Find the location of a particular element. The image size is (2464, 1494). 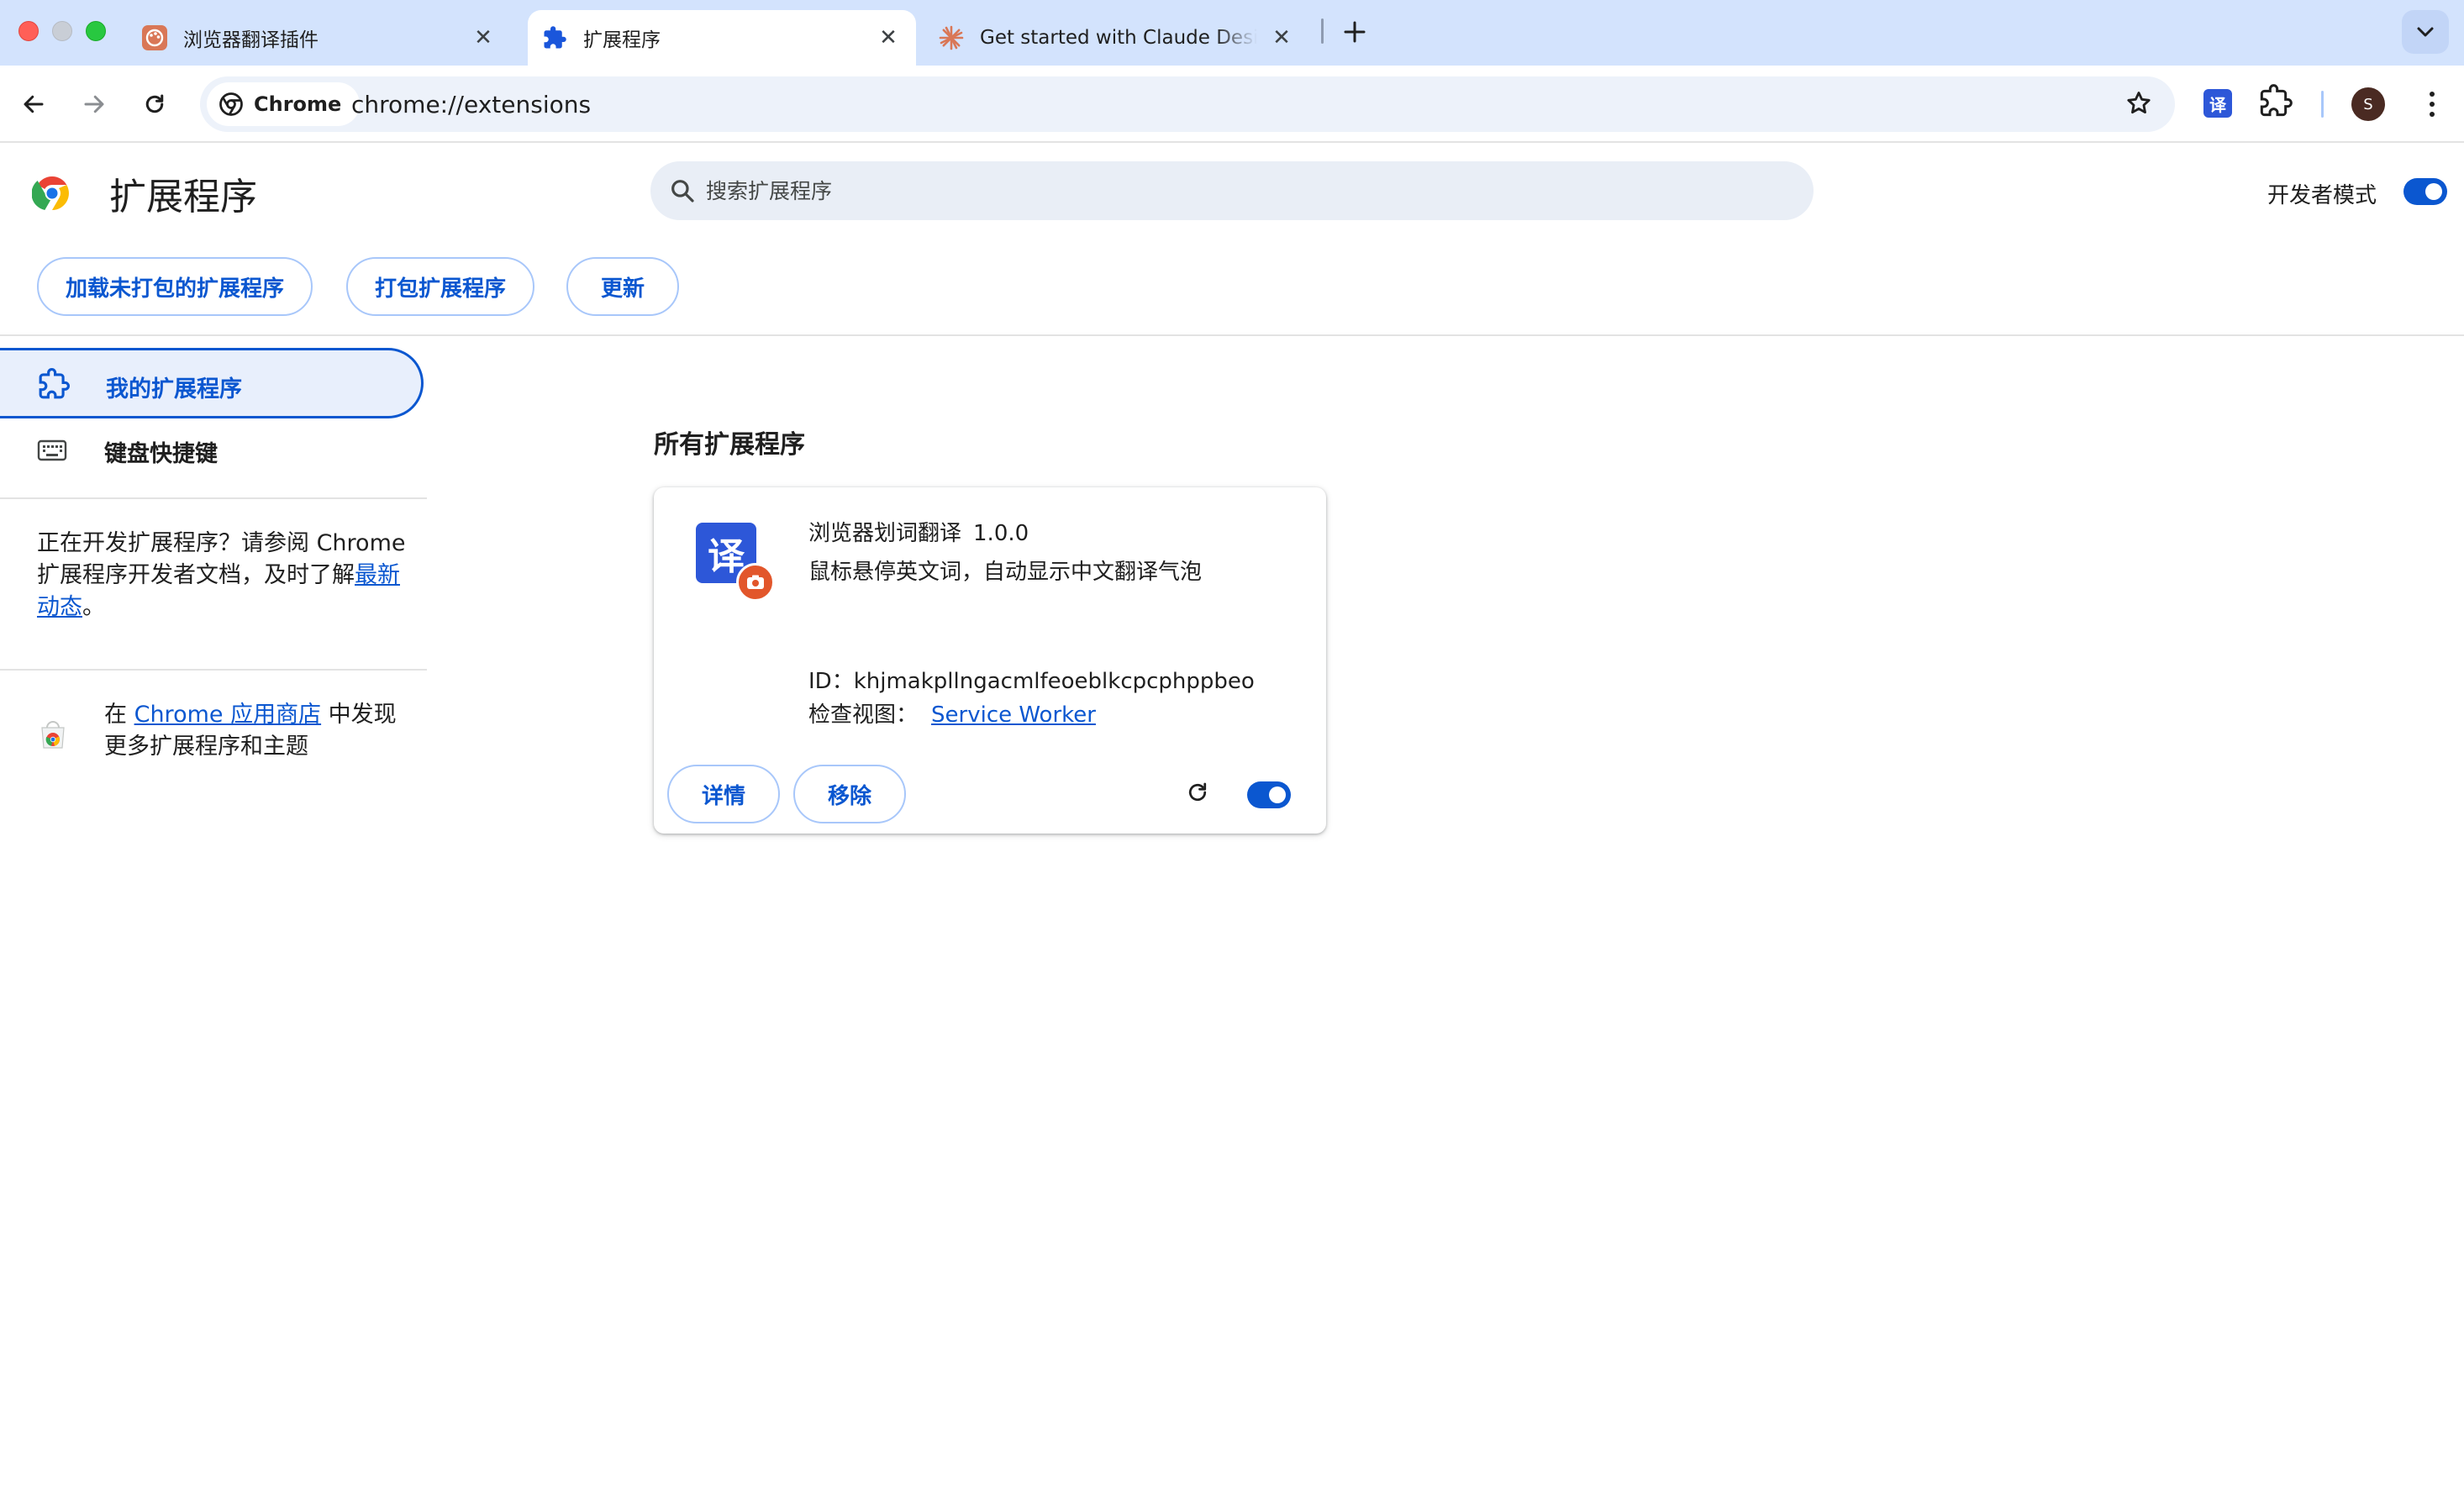

extension-name-line: 浏览器划词翻译 1.0.0 is located at coordinates (918, 531).